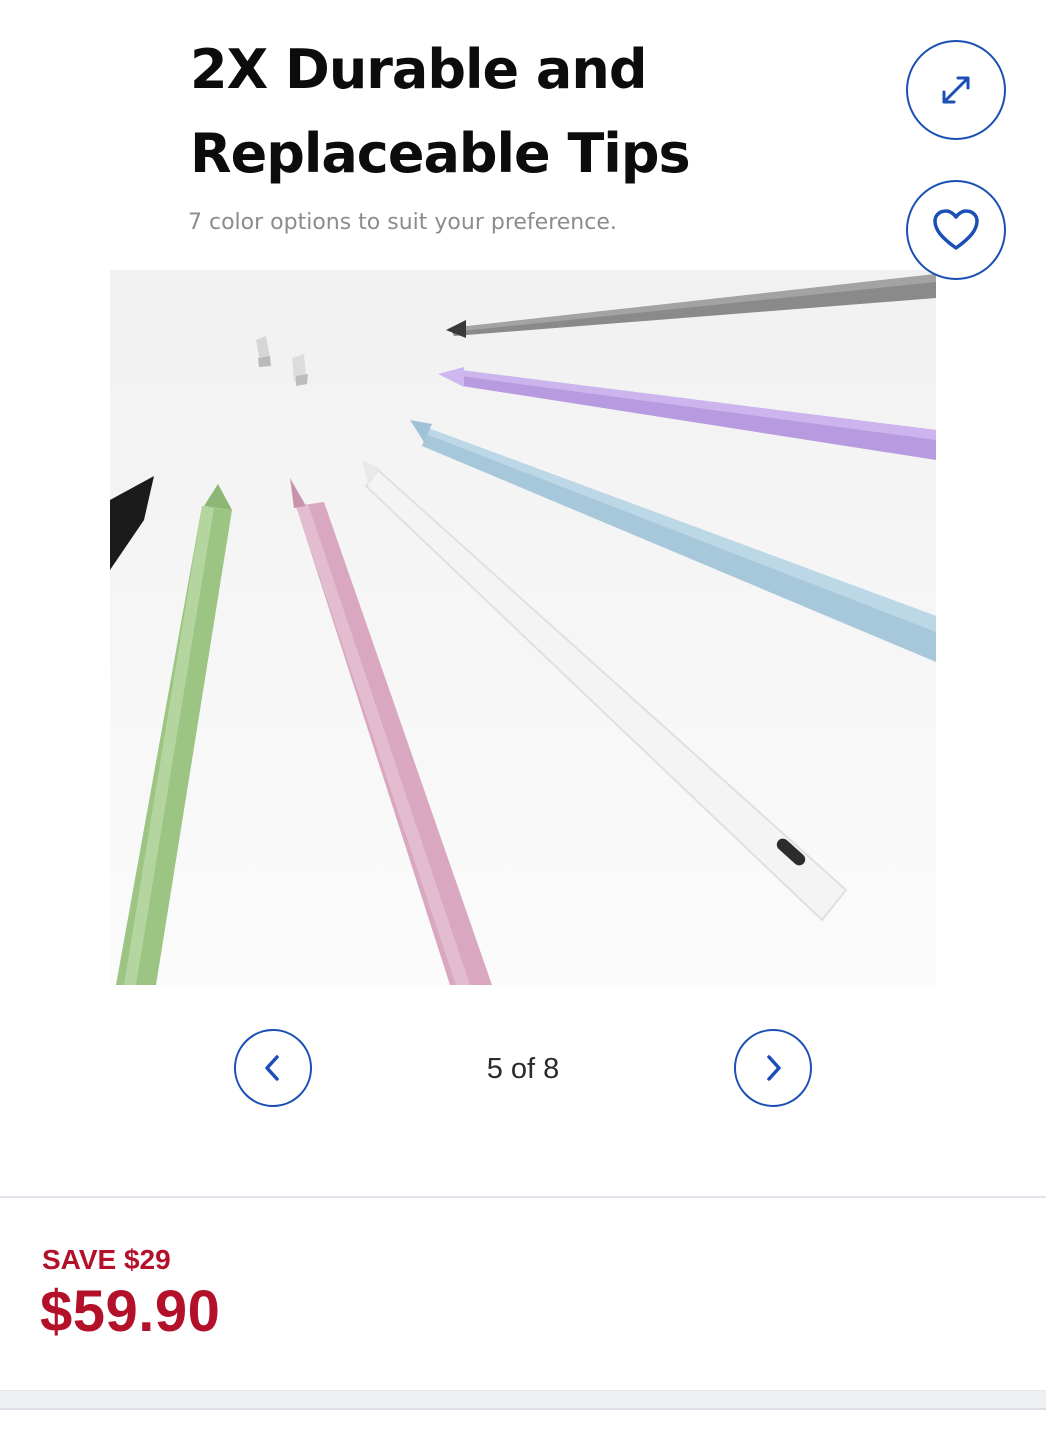 This screenshot has width=1046, height=1440. Describe the element at coordinates (523, 1409) in the screenshot. I see `bottom-divider` at that location.